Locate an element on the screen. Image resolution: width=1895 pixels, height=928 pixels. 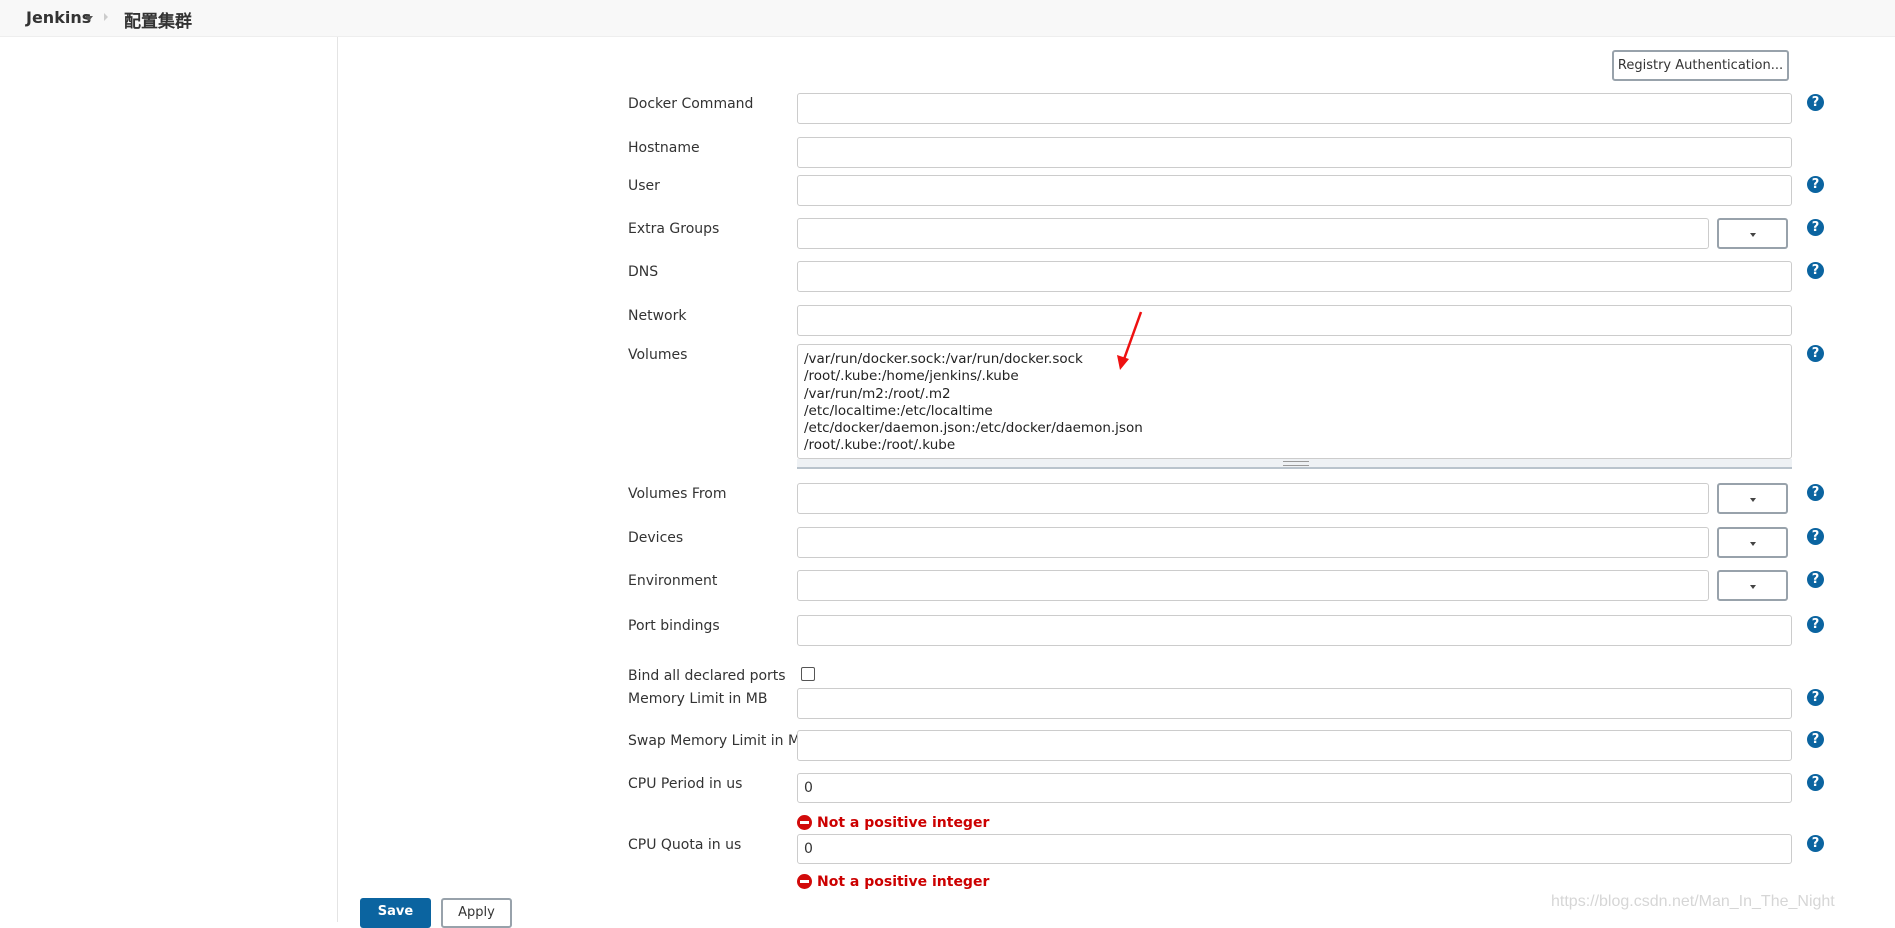
chevron-down-icon is located at coordinates (89, 18).